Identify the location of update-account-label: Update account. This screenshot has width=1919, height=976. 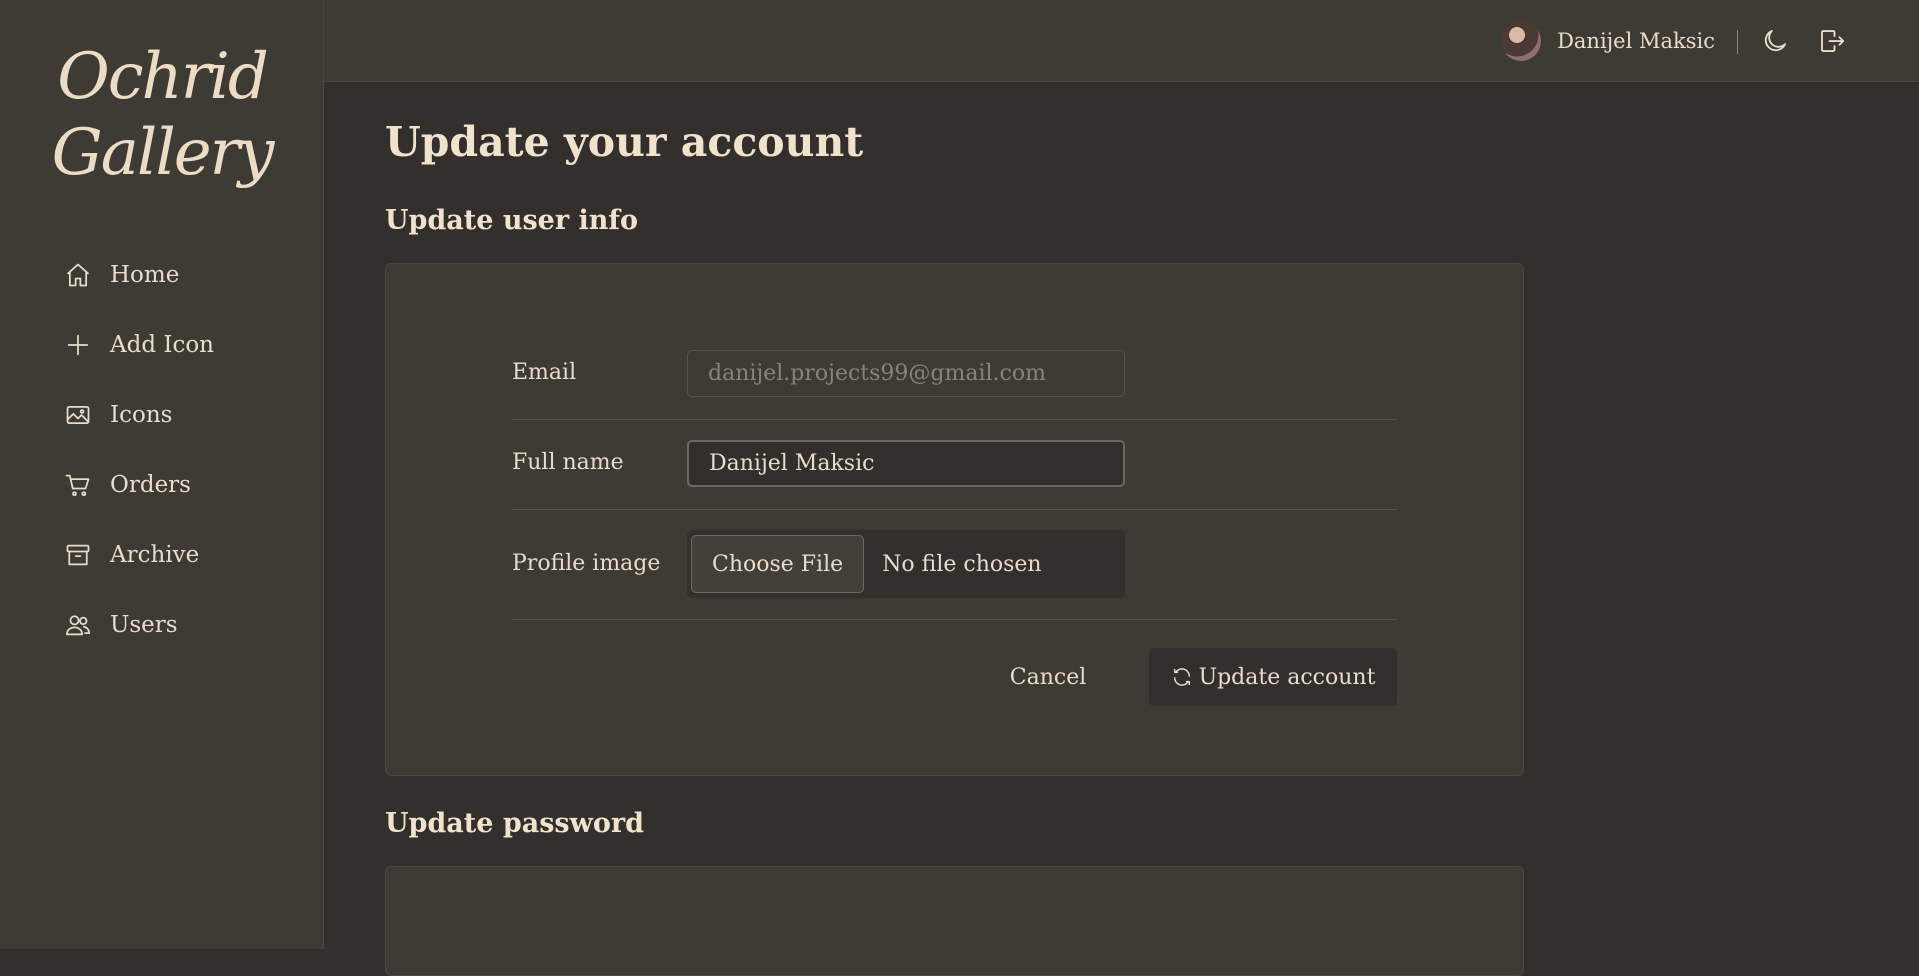
(1287, 677).